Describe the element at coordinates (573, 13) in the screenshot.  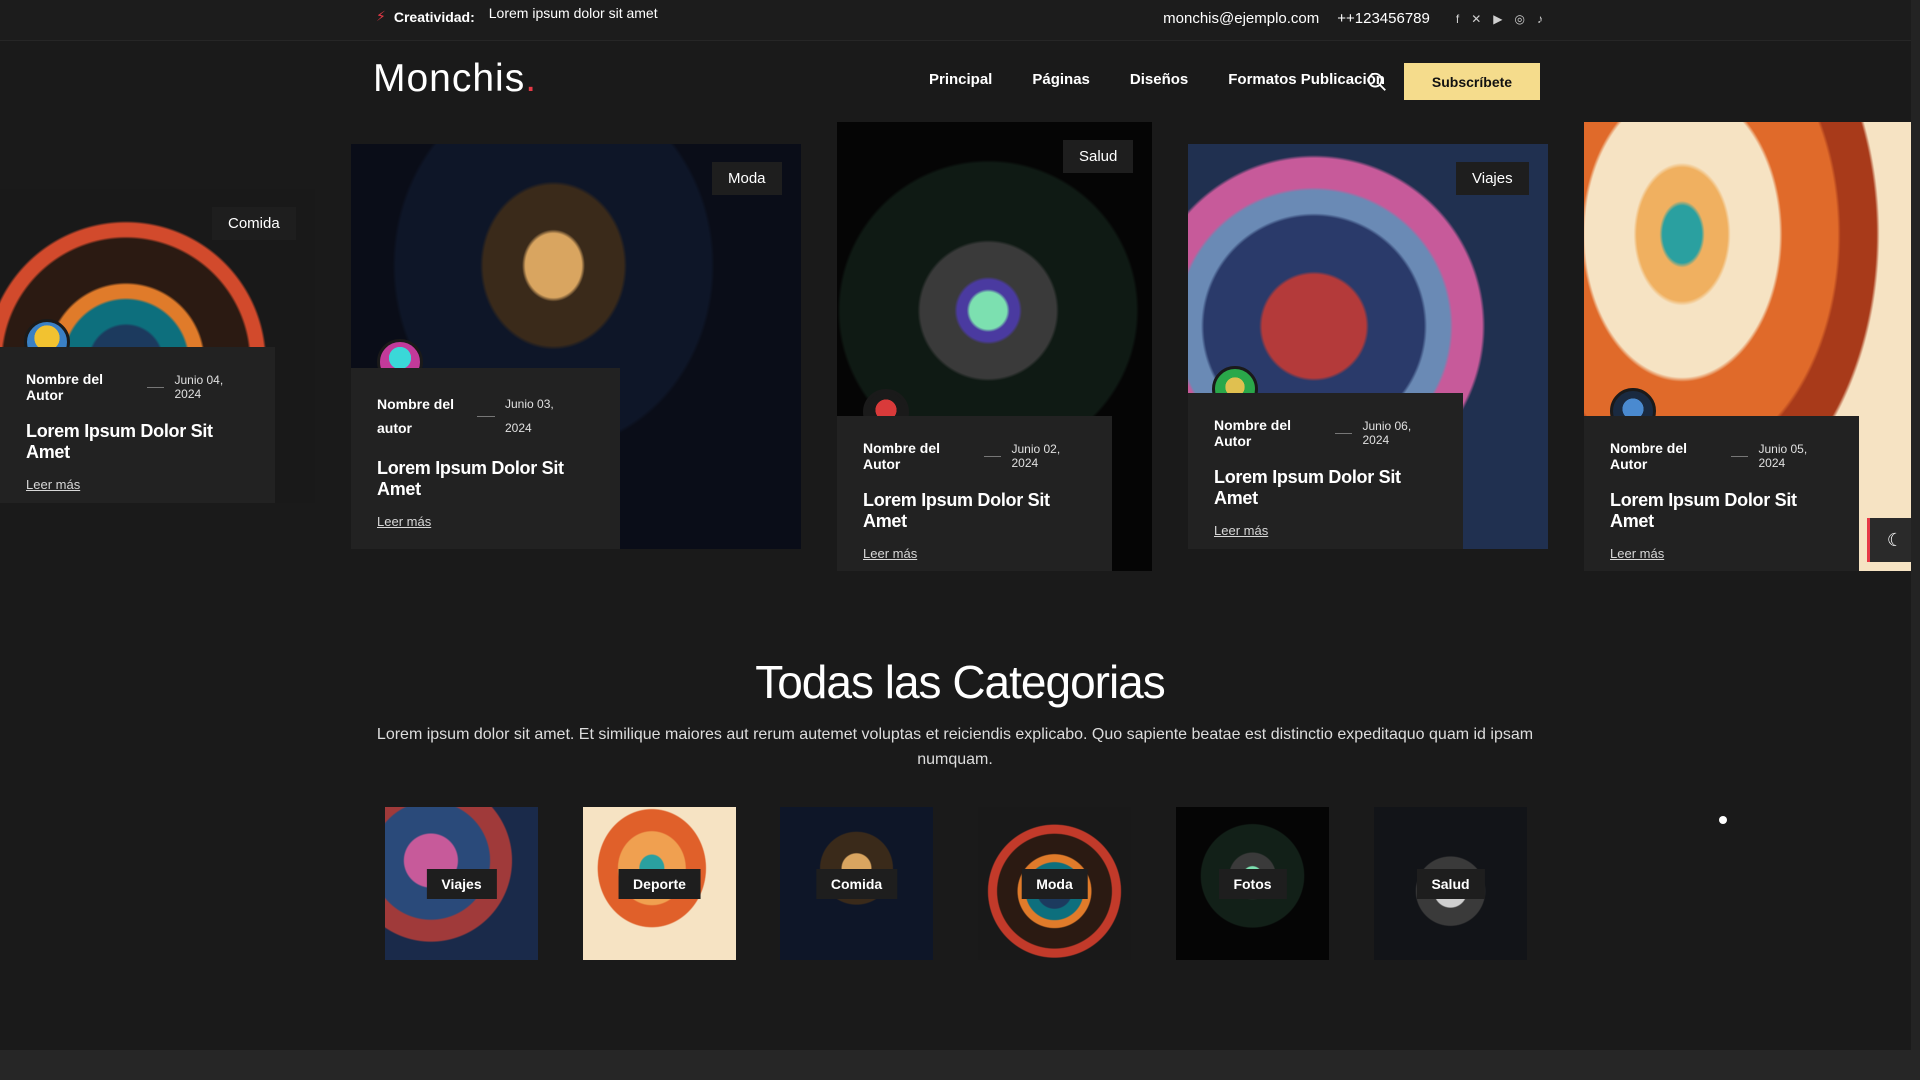
I see `ticker-text: Lorem ipsum dolor sit amet` at that location.